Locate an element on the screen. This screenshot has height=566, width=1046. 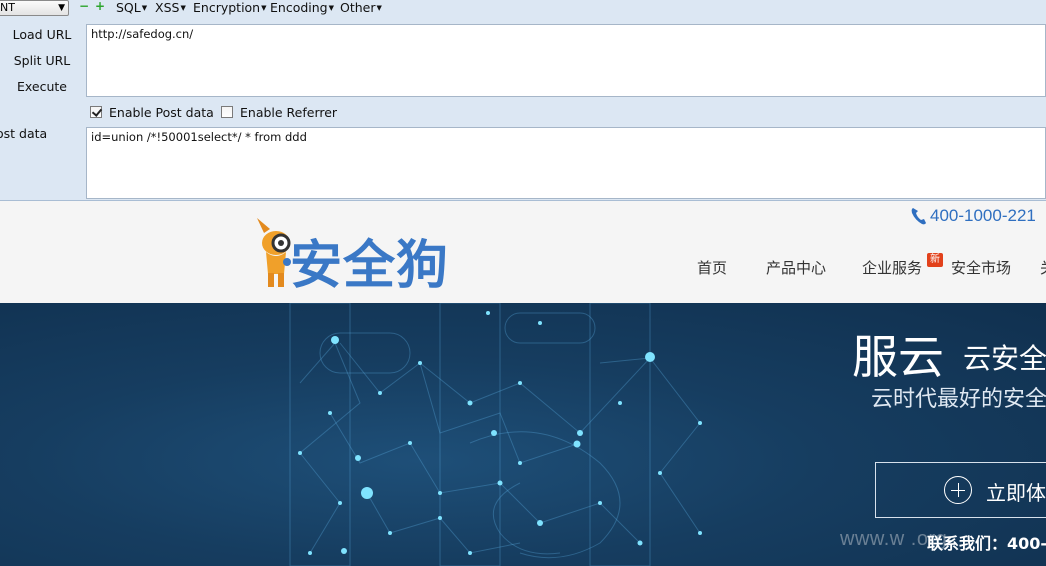
banner-subtitle: 云时代最好的安全 is located at coordinates (958, 399).